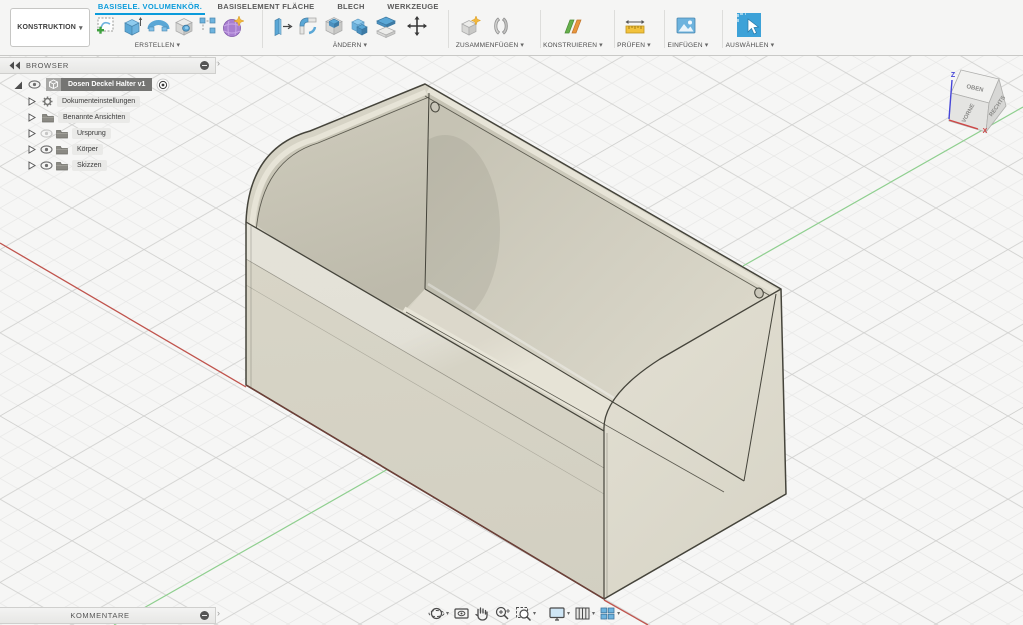  I want to click on create-sketch-icon, so click(105, 25).